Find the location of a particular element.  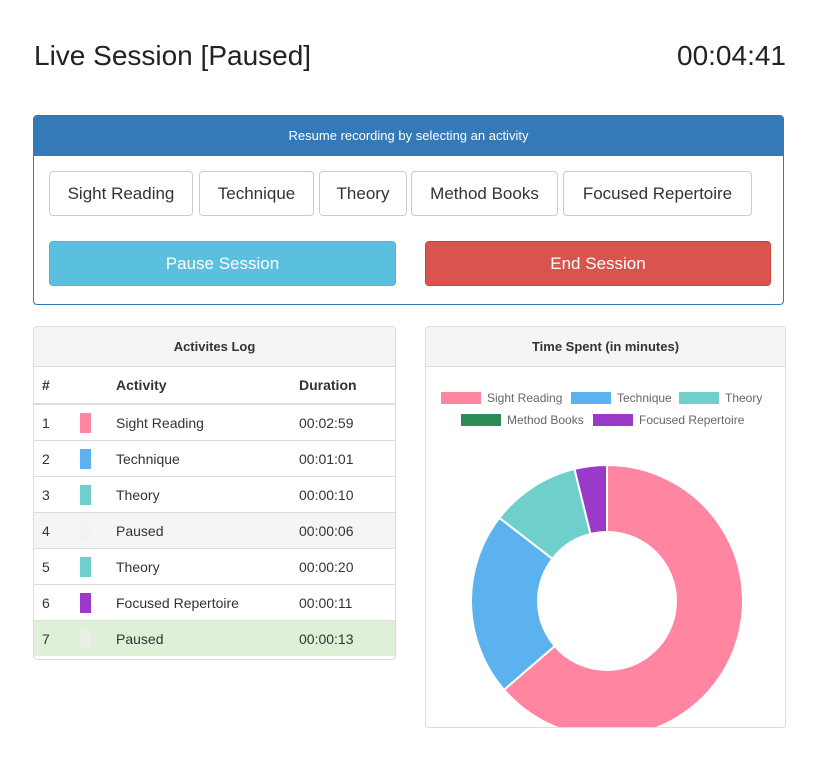

table-header-row: # Activity Duration is located at coordinates (214, 386).